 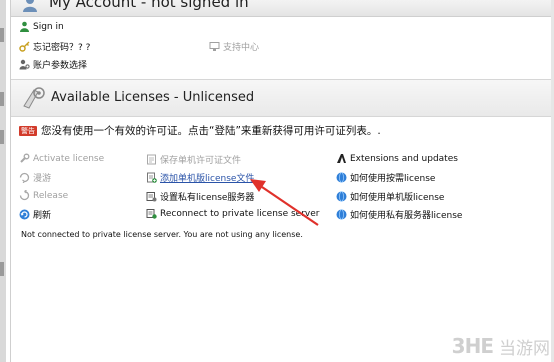 I want to click on reconnect-server-label: Reconnect to private license server, so click(x=240, y=213).